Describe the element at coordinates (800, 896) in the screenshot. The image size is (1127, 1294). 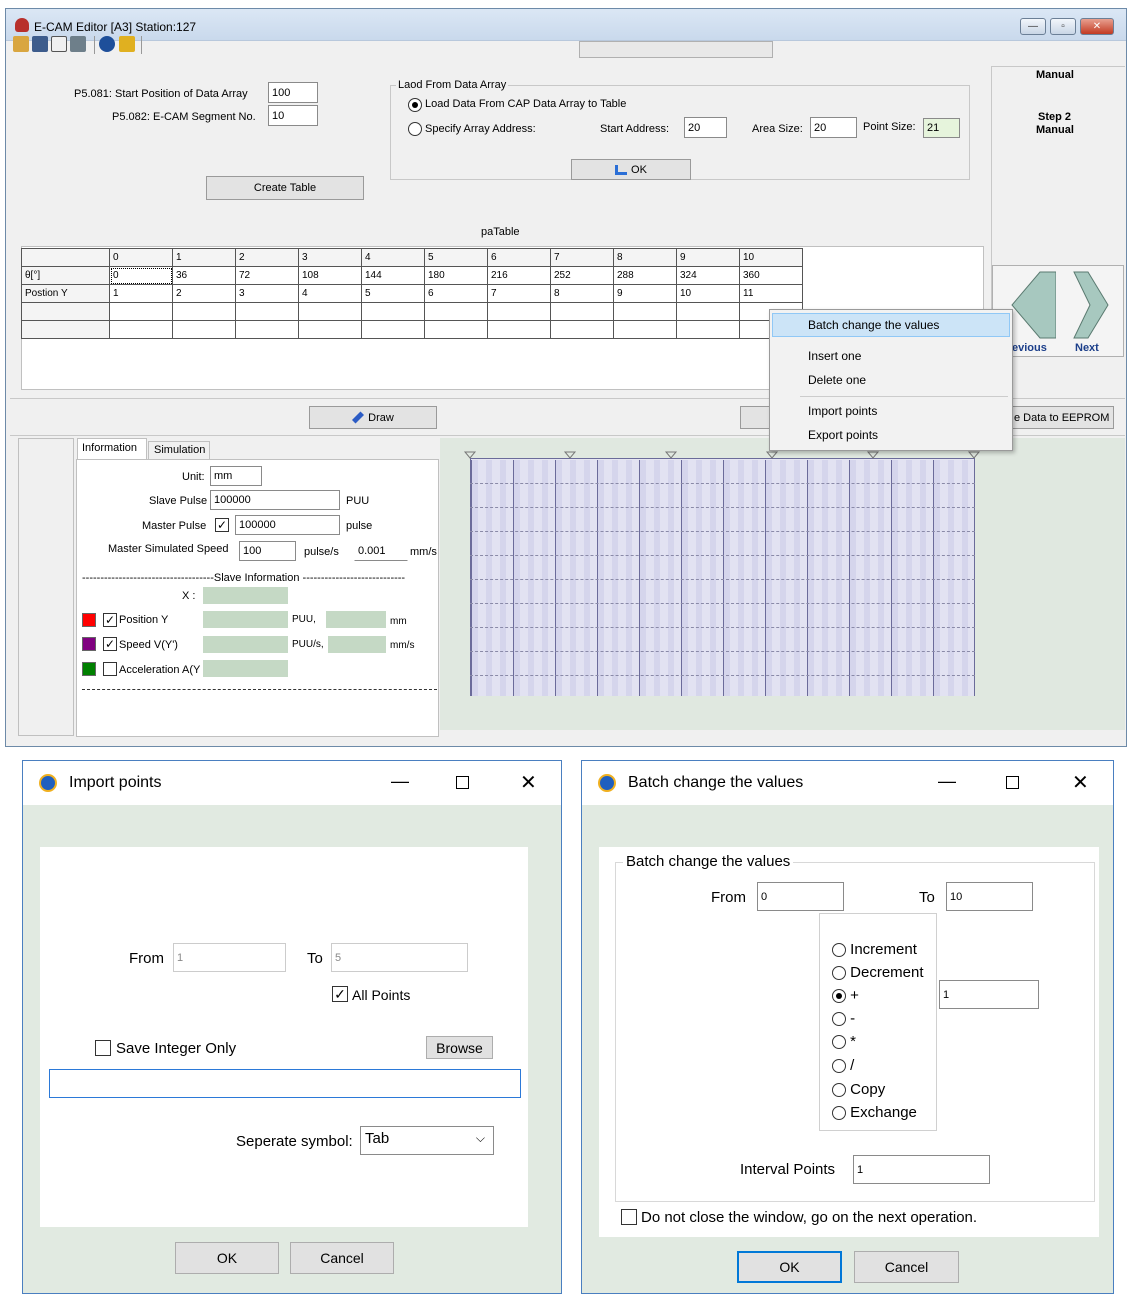
I see `batch-from-input` at that location.